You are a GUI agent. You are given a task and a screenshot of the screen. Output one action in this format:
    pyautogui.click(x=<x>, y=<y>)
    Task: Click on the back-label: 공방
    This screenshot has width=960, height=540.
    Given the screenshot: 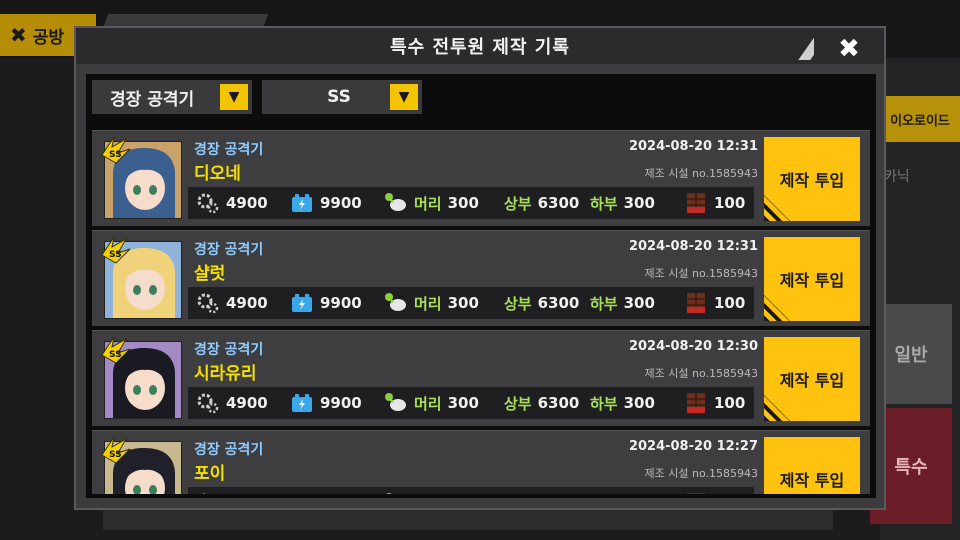 What is the action you would take?
    pyautogui.click(x=48, y=37)
    